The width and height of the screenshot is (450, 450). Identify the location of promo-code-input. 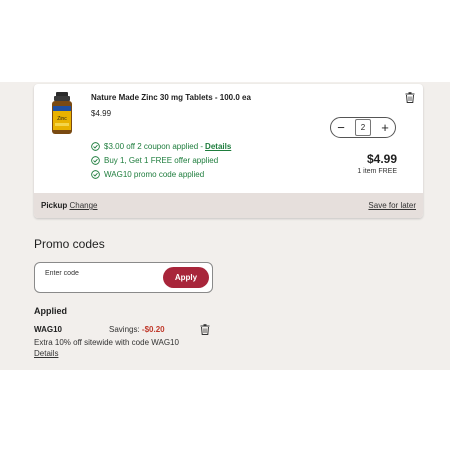
(100, 273).